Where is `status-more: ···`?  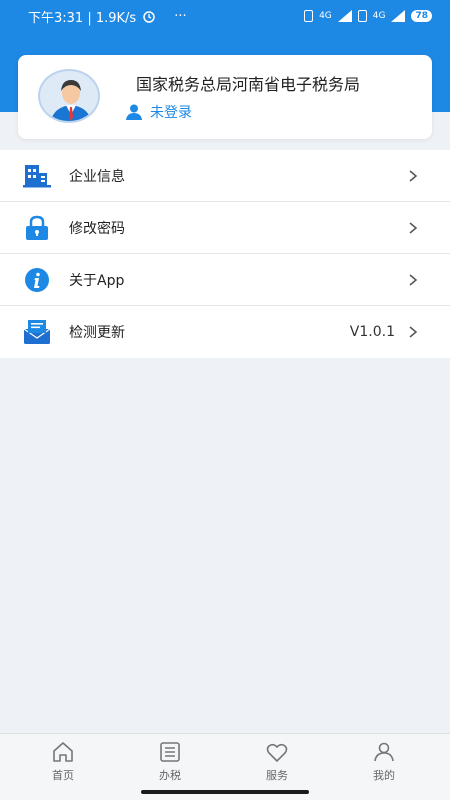 status-more: ··· is located at coordinates (180, 16).